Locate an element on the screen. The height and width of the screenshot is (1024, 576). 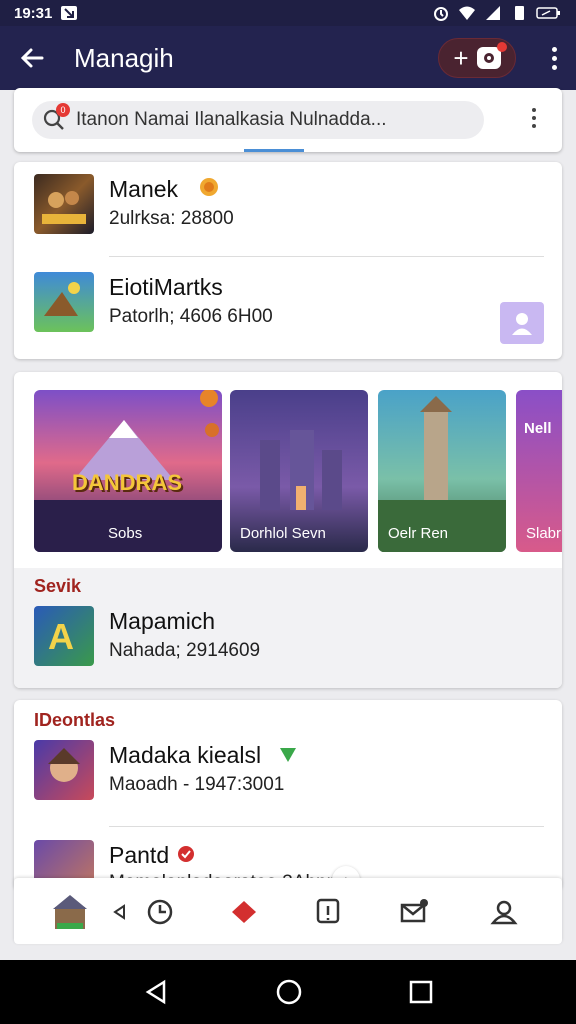
signal-icon is located at coordinates (493, 13).